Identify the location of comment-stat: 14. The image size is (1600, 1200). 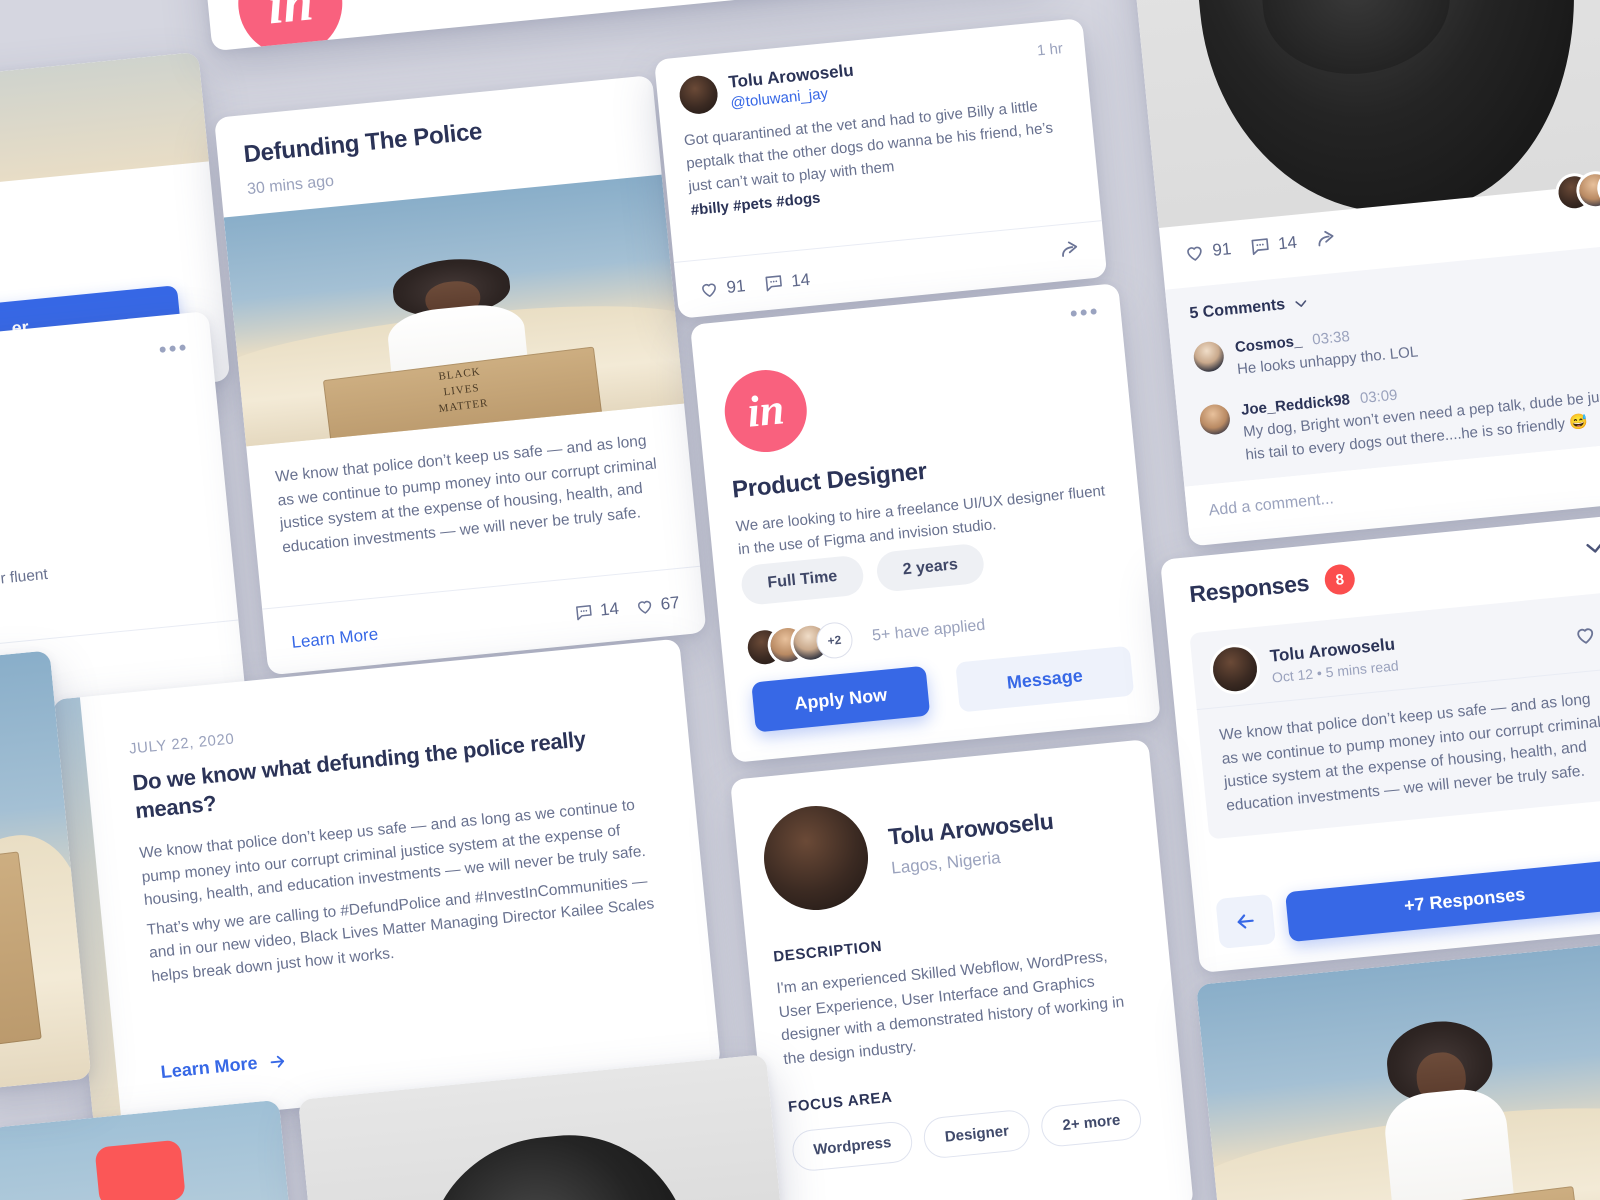
(596, 611).